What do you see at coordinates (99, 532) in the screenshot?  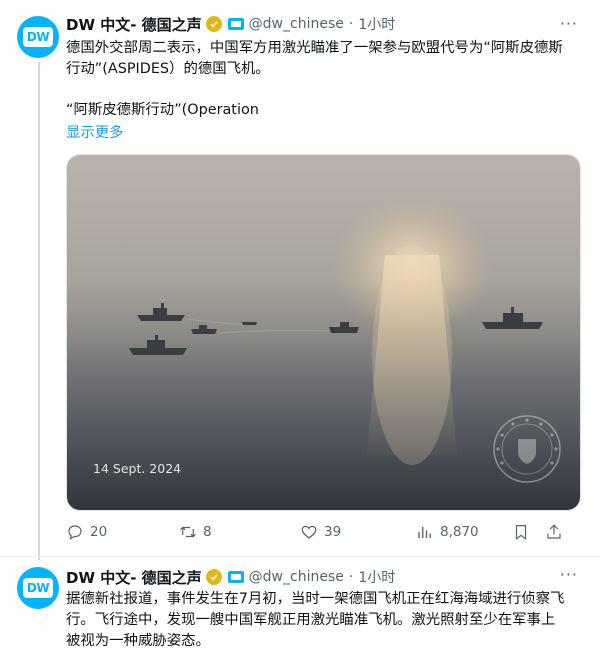 I see `reply-count: 20` at bounding box center [99, 532].